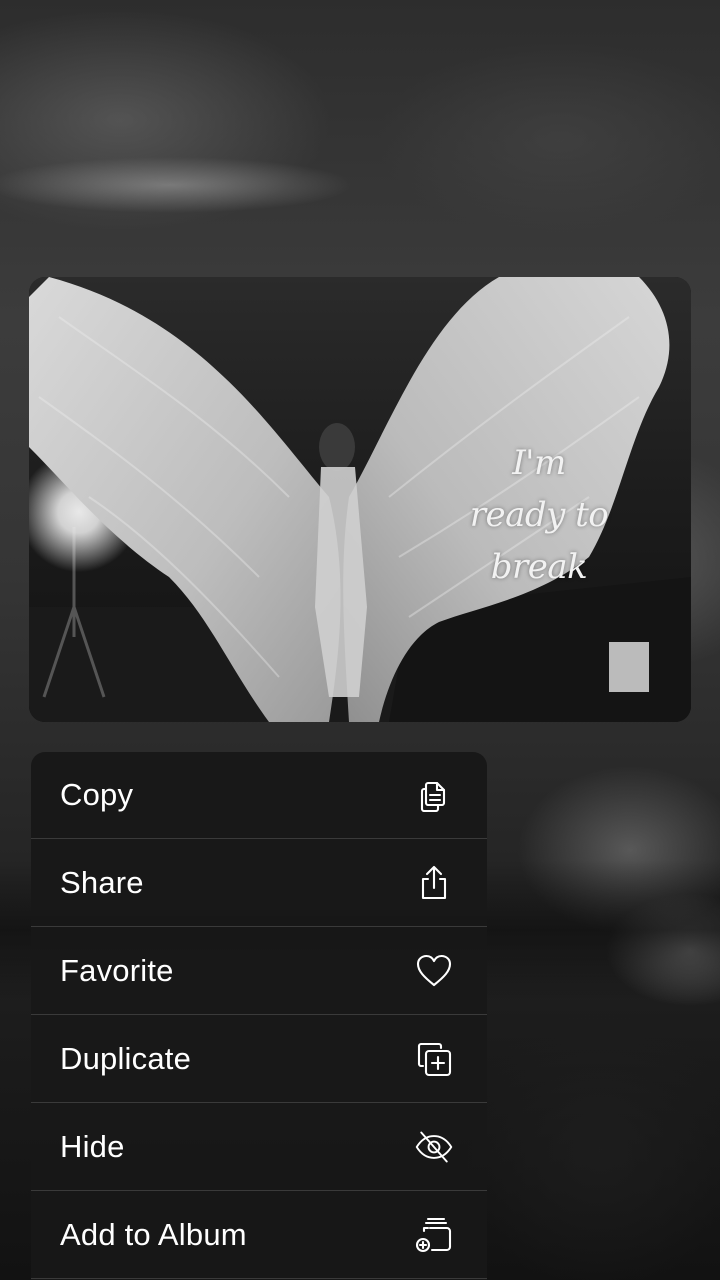 The height and width of the screenshot is (1280, 720). Describe the element at coordinates (259, 1147) in the screenshot. I see `menu-item-hide: Hide` at that location.